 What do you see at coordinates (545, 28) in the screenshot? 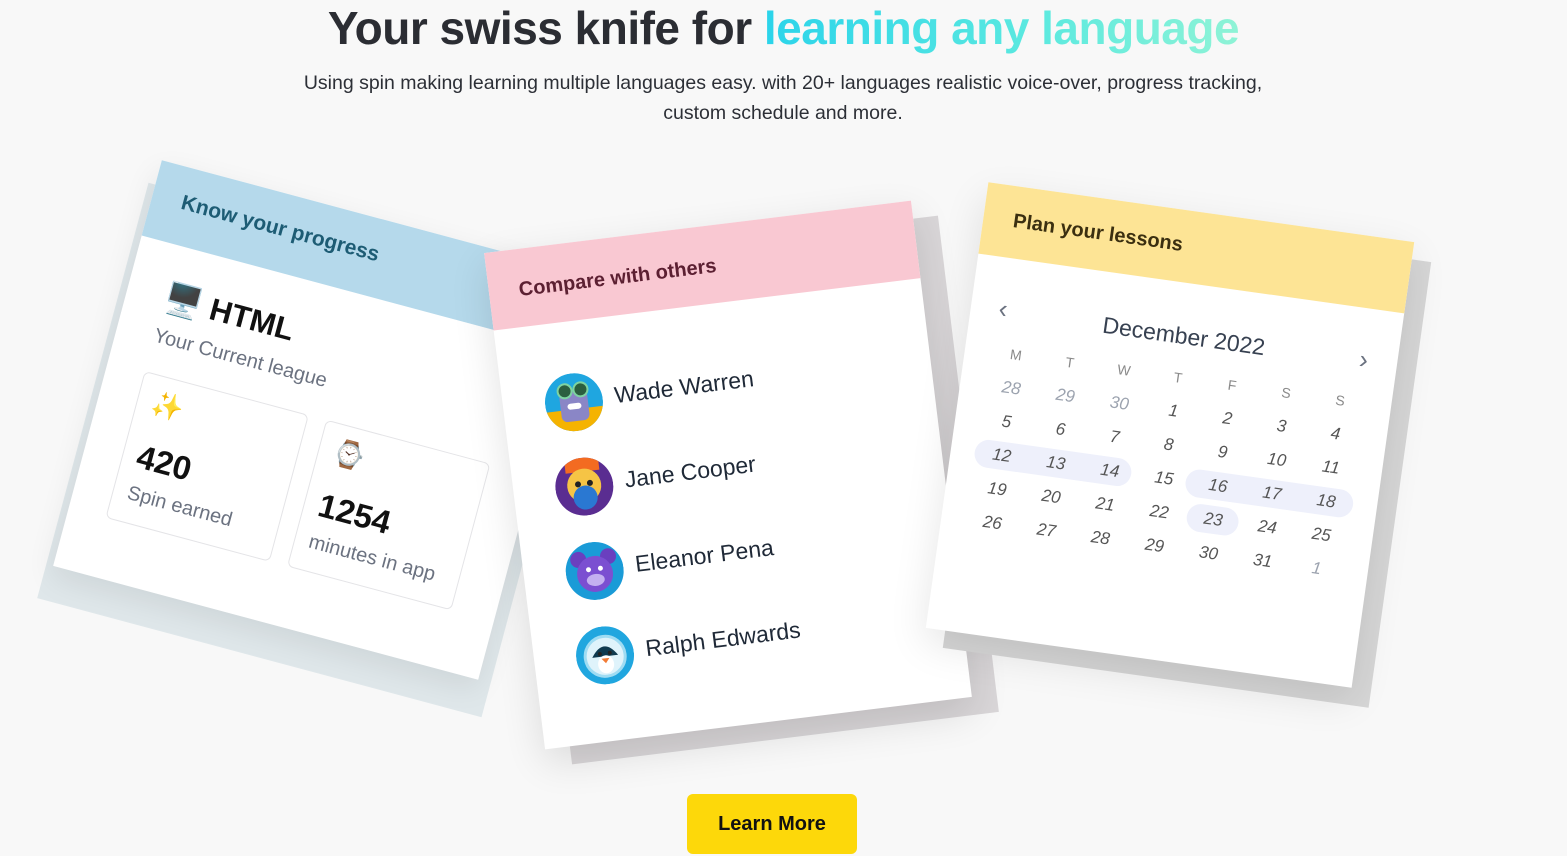
I see `hero-title-plain: Your swiss knife for` at bounding box center [545, 28].